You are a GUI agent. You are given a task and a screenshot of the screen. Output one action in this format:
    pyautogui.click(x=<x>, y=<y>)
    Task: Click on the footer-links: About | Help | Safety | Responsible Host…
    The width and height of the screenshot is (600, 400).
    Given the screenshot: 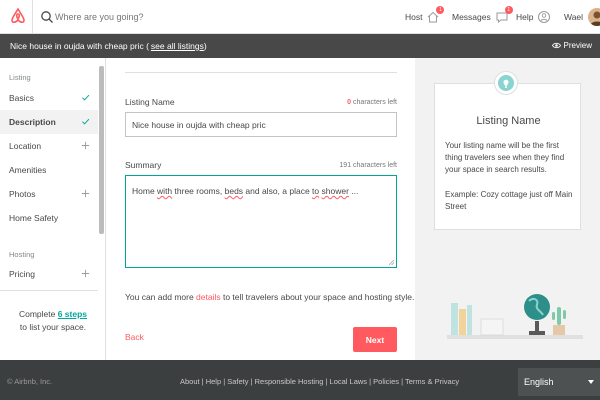 What is the action you would take?
    pyautogui.click(x=319, y=381)
    